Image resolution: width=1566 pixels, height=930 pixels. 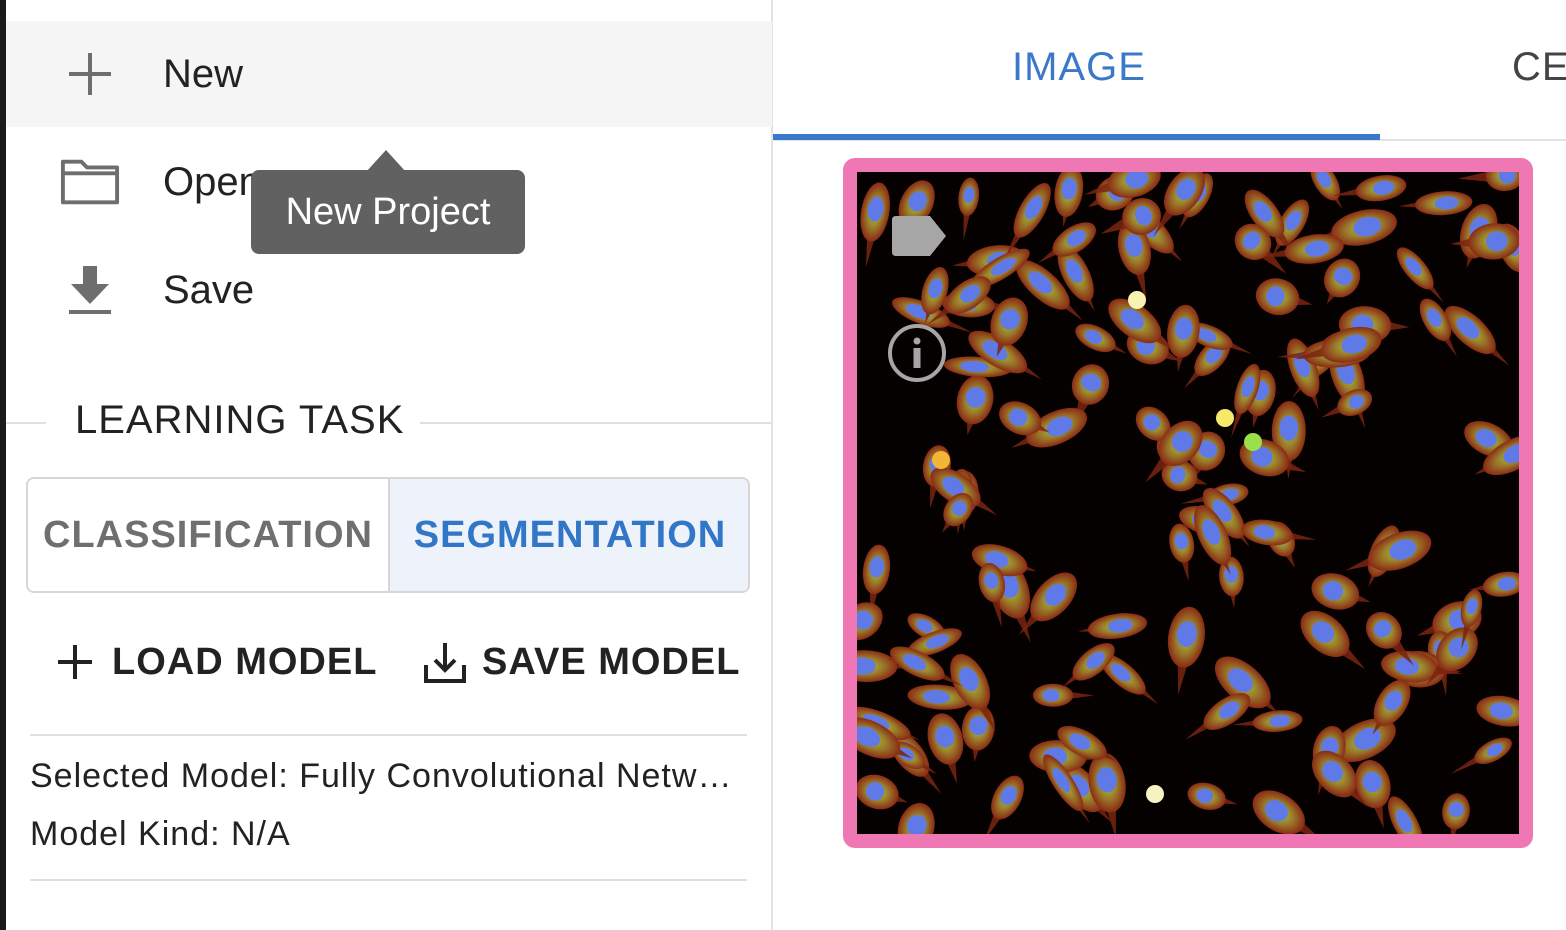 I want to click on tab-categories: CE, so click(x=1539, y=67).